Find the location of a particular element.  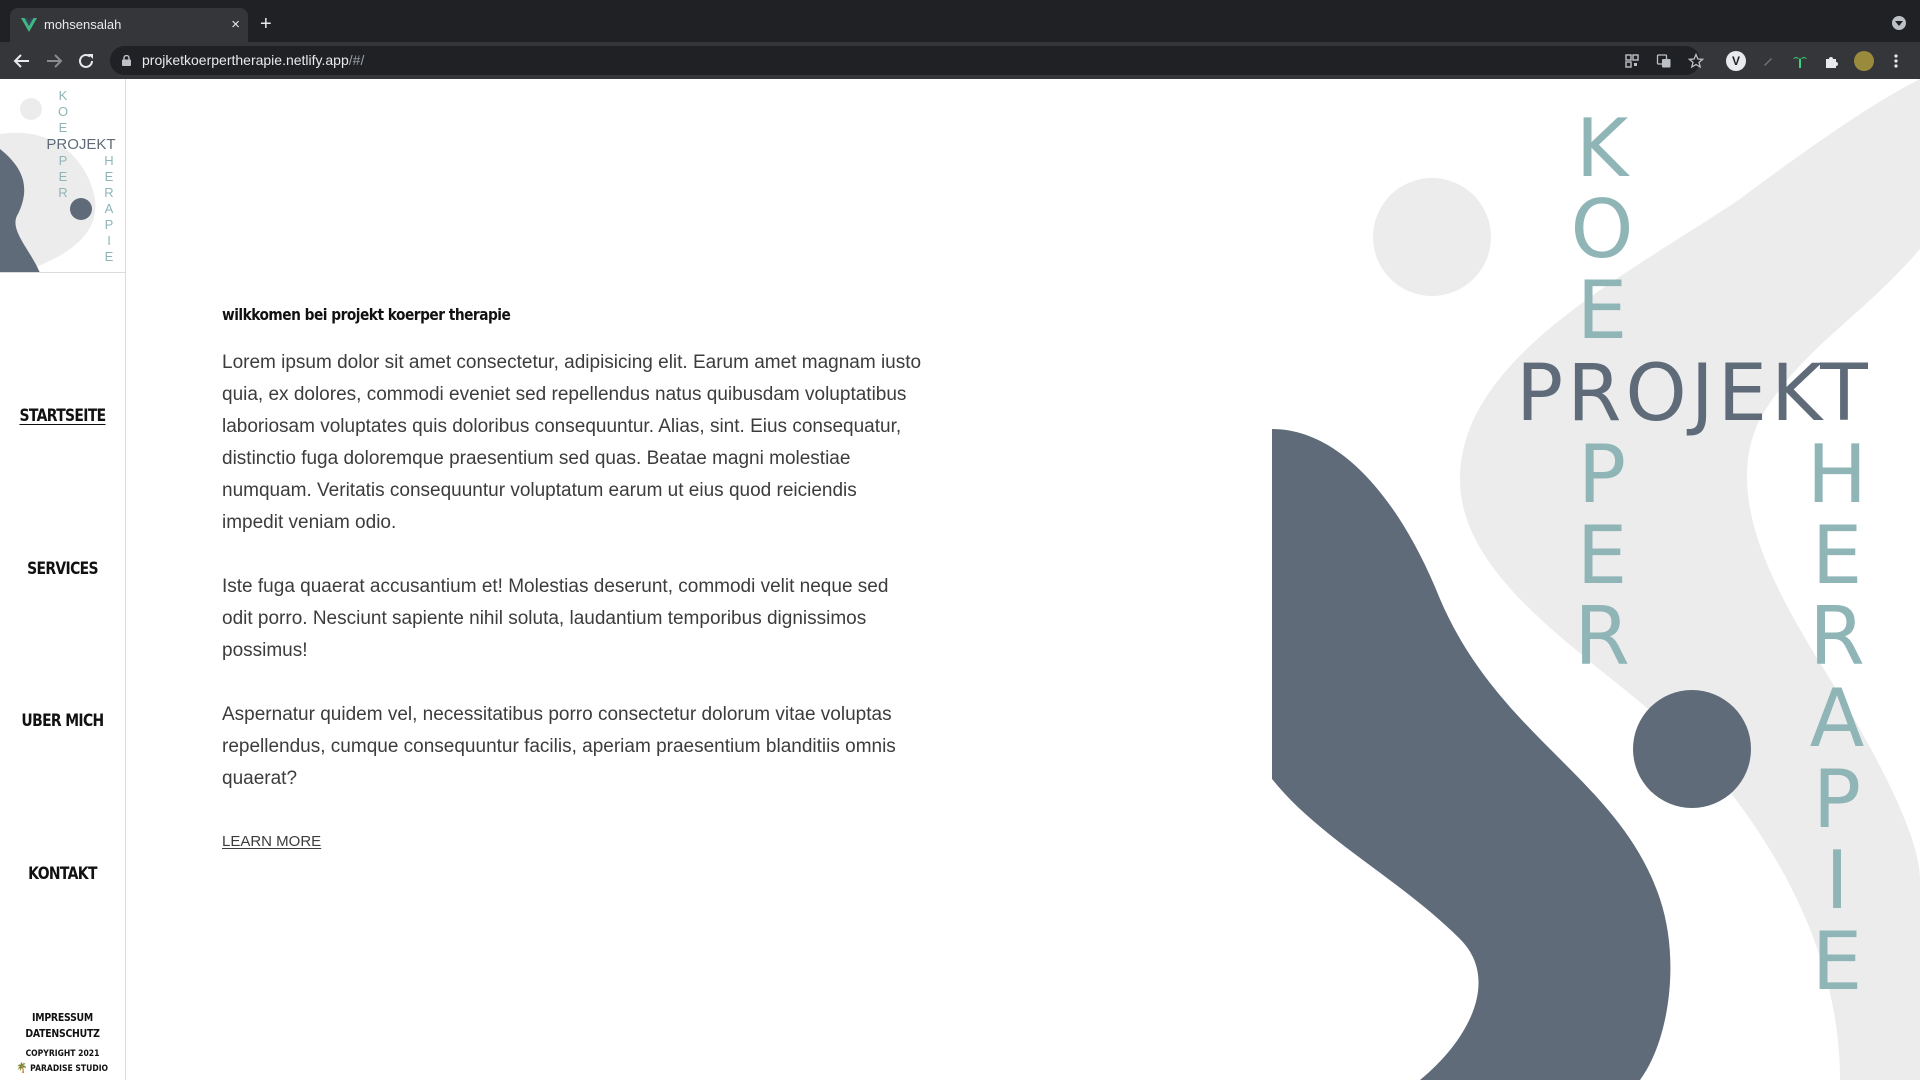

forward-arrow-icon is located at coordinates (54, 61).